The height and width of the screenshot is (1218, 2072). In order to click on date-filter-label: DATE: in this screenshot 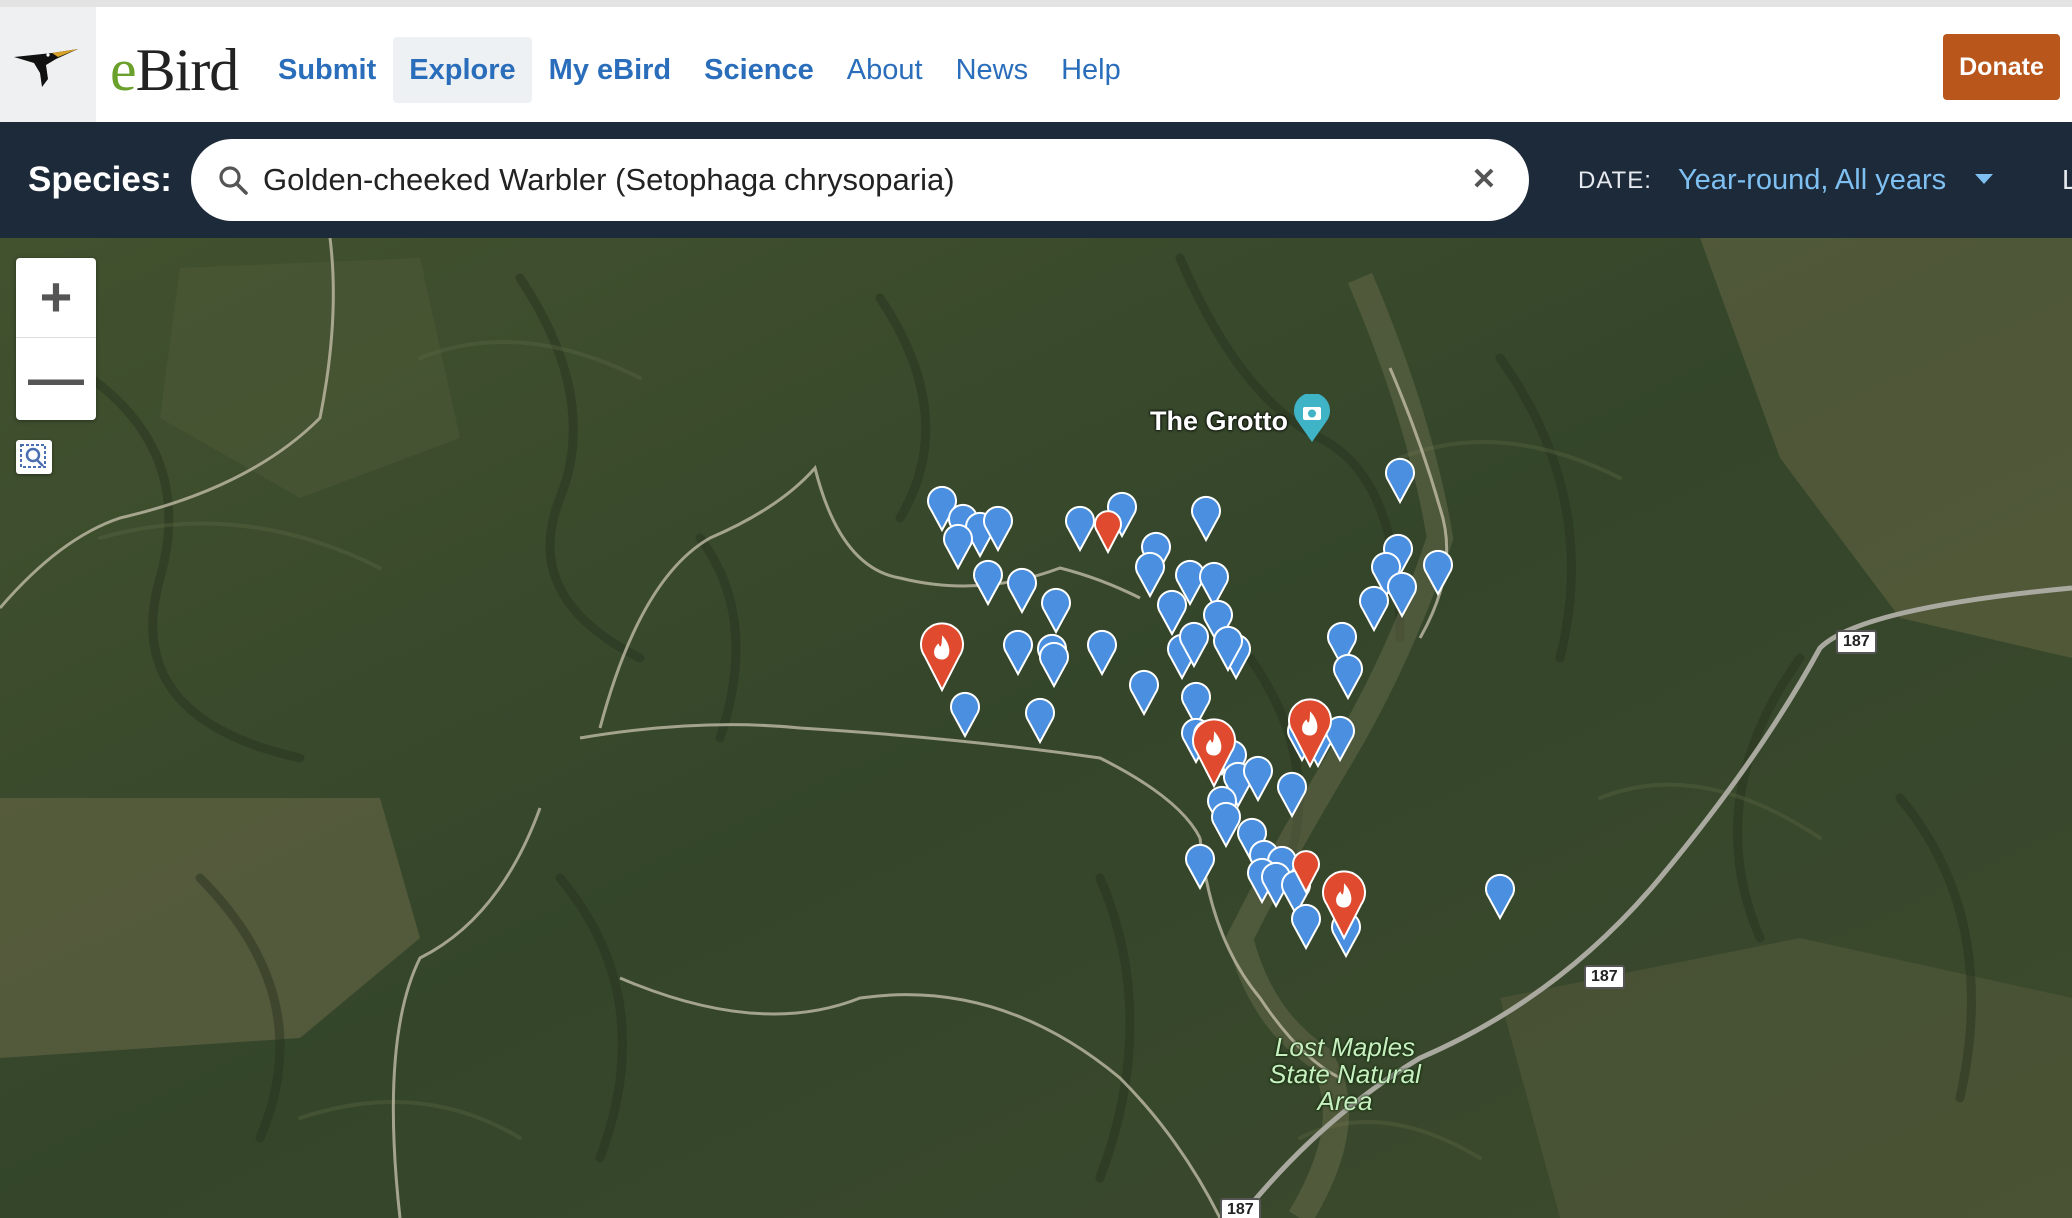, I will do `click(1615, 180)`.